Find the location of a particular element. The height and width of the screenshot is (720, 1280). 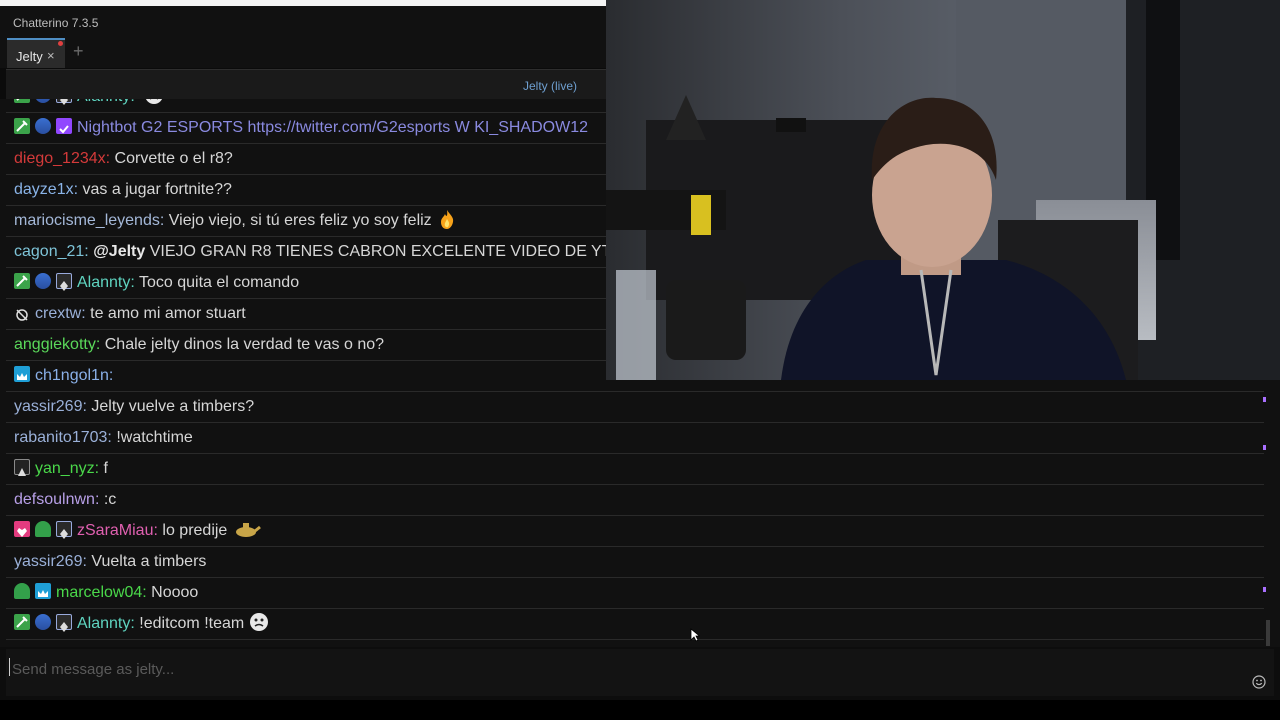

chat-message: zSaraMiau: lo predije is located at coordinates (635, 531).